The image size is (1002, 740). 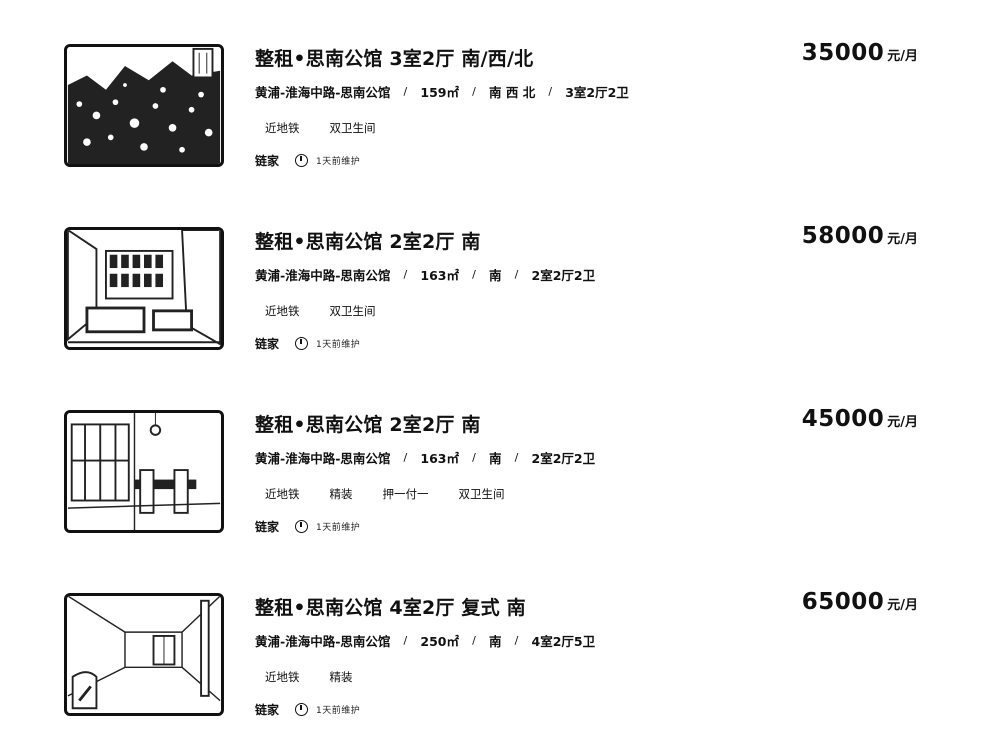 What do you see at coordinates (843, 236) in the screenshot?
I see `price-value: 58000` at bounding box center [843, 236].